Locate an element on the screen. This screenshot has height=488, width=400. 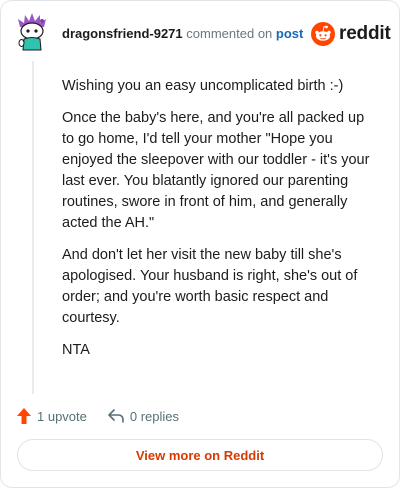
reply-arrow-icon is located at coordinates (116, 416).